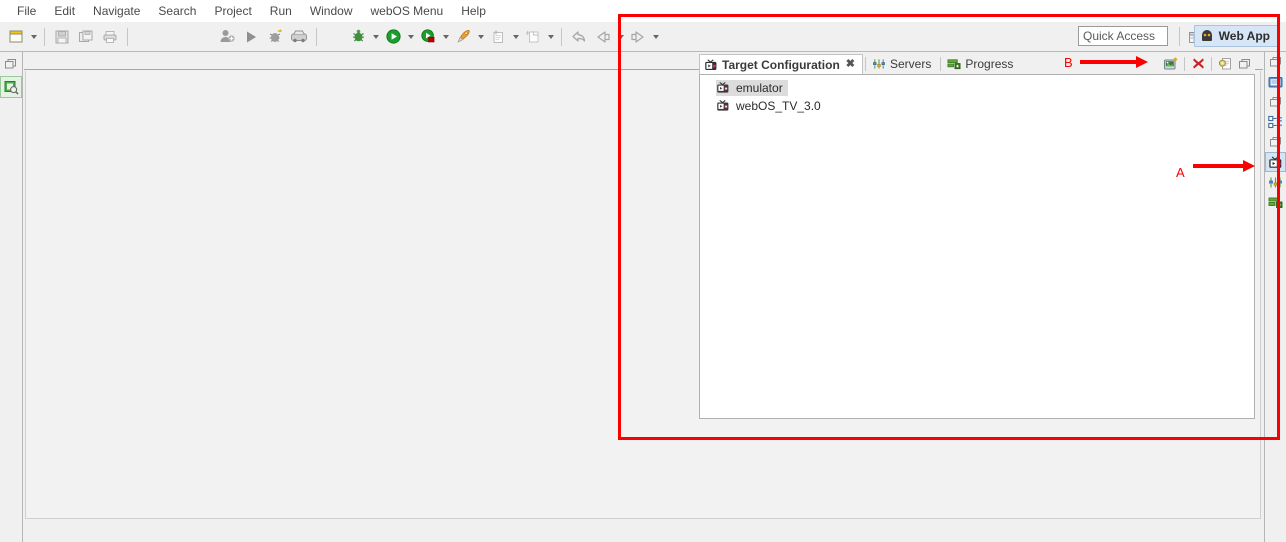 Image resolution: width=1286 pixels, height=542 pixels. I want to click on print-icon, so click(110, 37).